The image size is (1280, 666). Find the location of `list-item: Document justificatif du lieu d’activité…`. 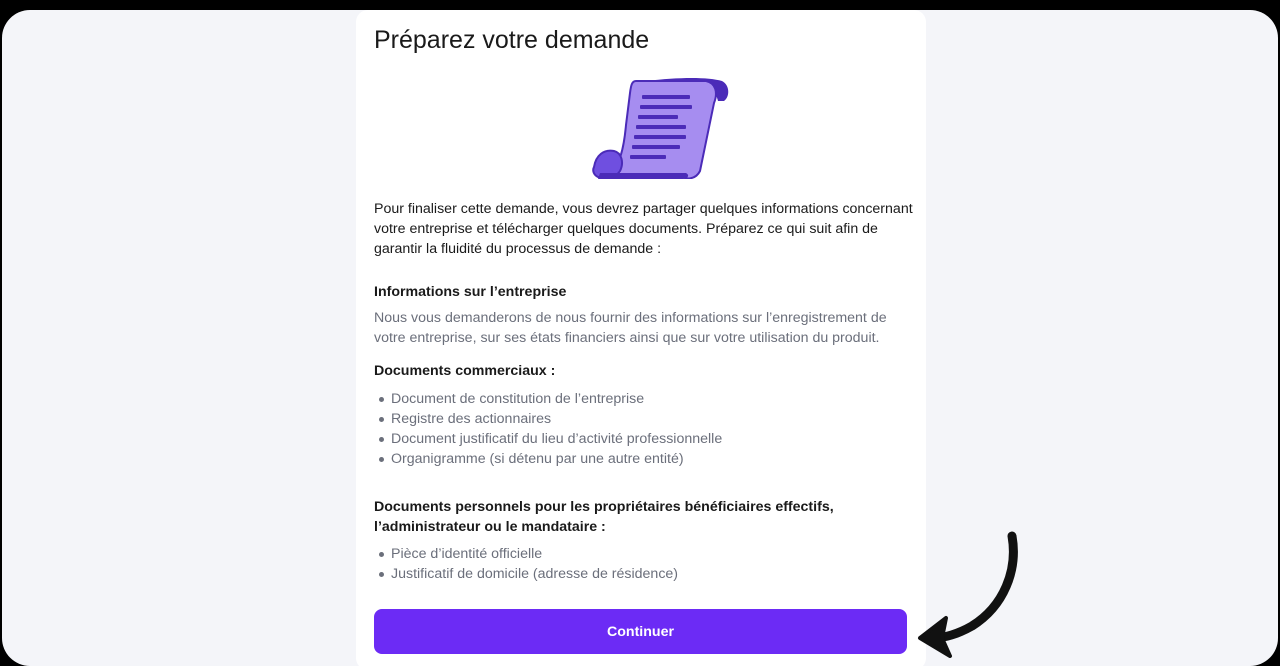

list-item: Document justificatif du lieu d’activité… is located at coordinates (548, 439).